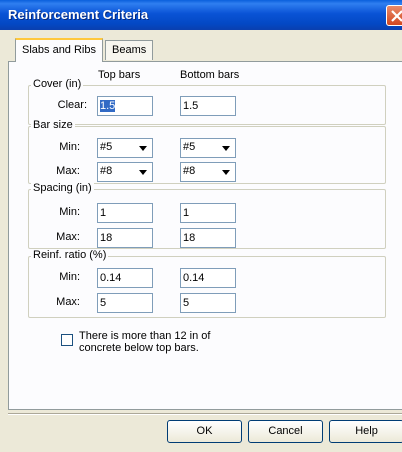 This screenshot has width=402, height=452. Describe the element at coordinates (208, 278) in the screenshot. I see `reinf-ratio-min-bottom-input: 0.14` at that location.